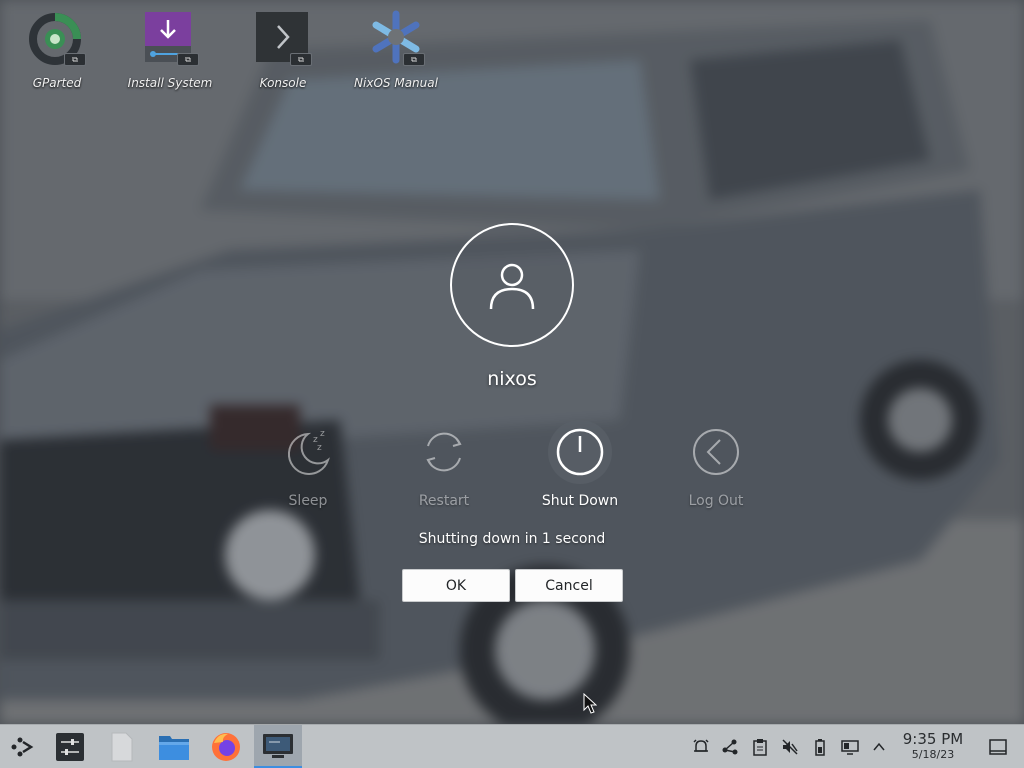 The width and height of the screenshot is (1024, 768). Describe the element at coordinates (456, 585) in the screenshot. I see `ok-button: OK` at that location.